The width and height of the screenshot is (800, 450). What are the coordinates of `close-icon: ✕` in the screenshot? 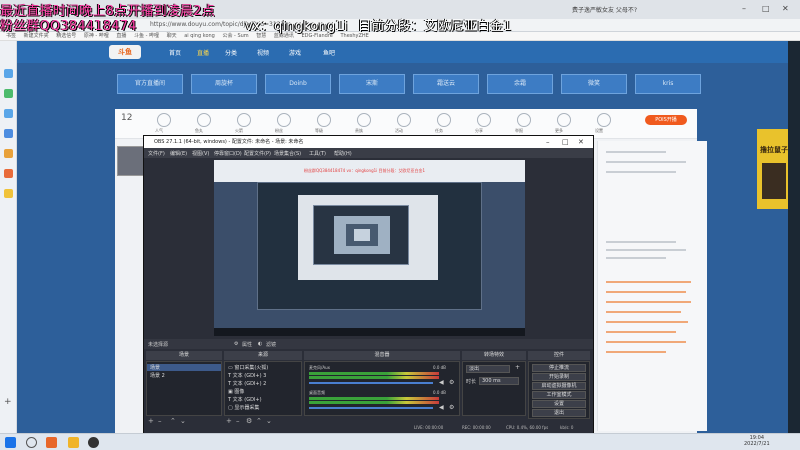 It's located at (785, 8).